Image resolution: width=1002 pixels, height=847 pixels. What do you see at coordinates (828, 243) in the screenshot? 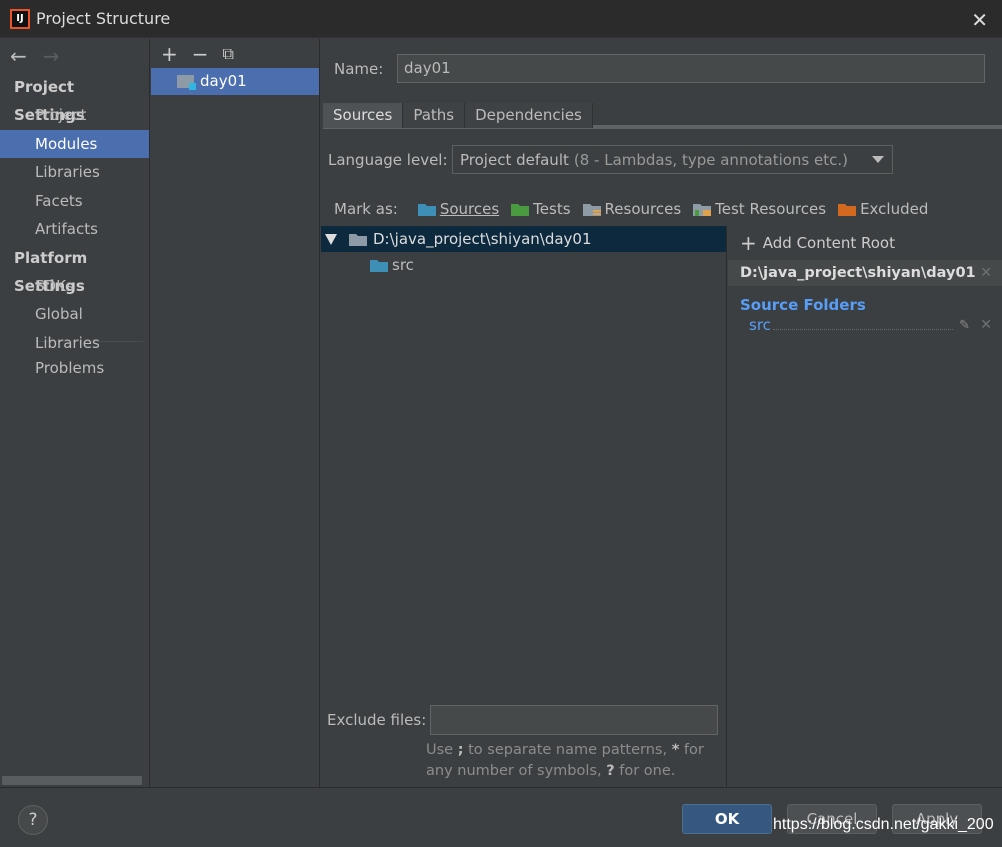
I see `add-content-root-label: Add Content Root` at bounding box center [828, 243].